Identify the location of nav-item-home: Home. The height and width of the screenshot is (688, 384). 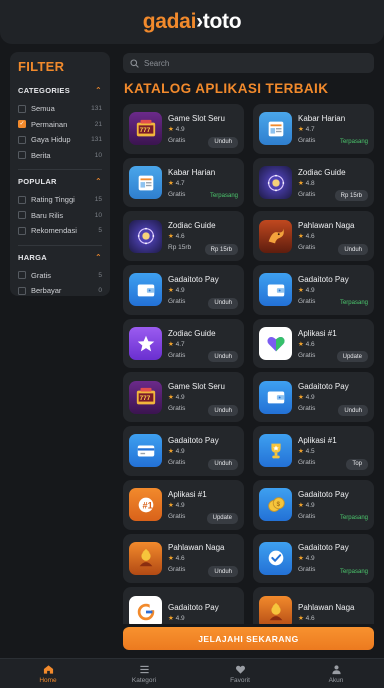
(48, 674).